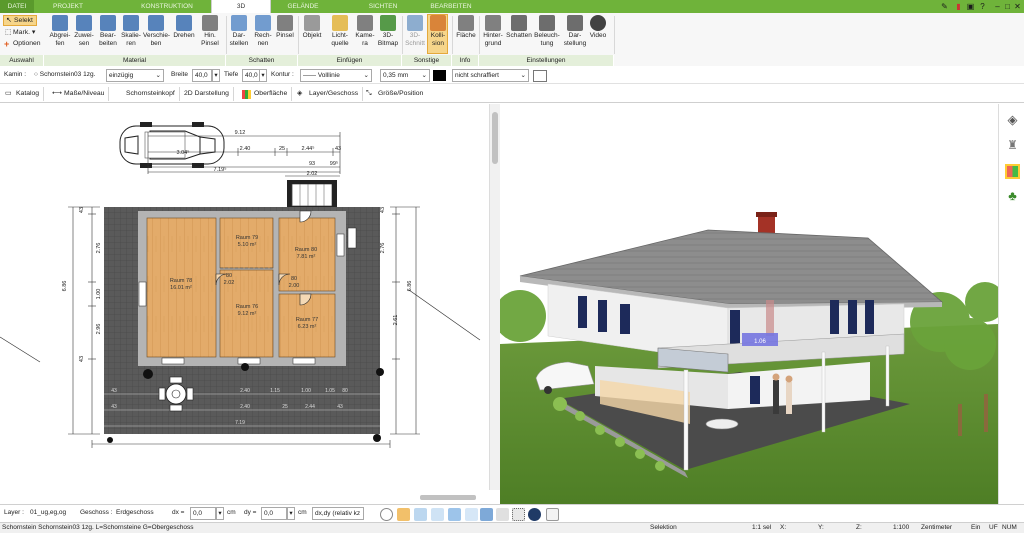 This screenshot has height=533, width=1024. Describe the element at coordinates (494, 297) in the screenshot. I see `plan-vertical-scrollbar` at that location.